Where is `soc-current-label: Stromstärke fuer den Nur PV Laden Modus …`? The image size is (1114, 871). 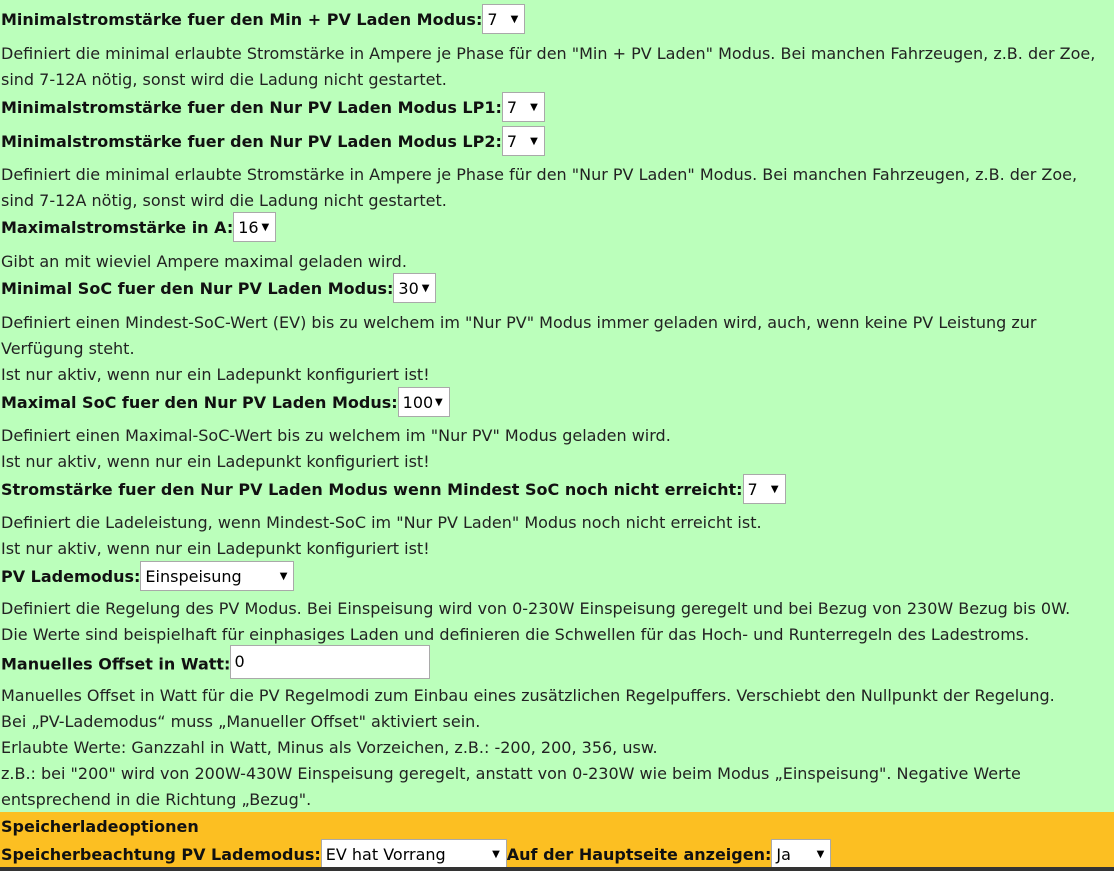
soc-current-label: Stromstärke fuer den Nur PV Laden Modus … is located at coordinates (372, 489).